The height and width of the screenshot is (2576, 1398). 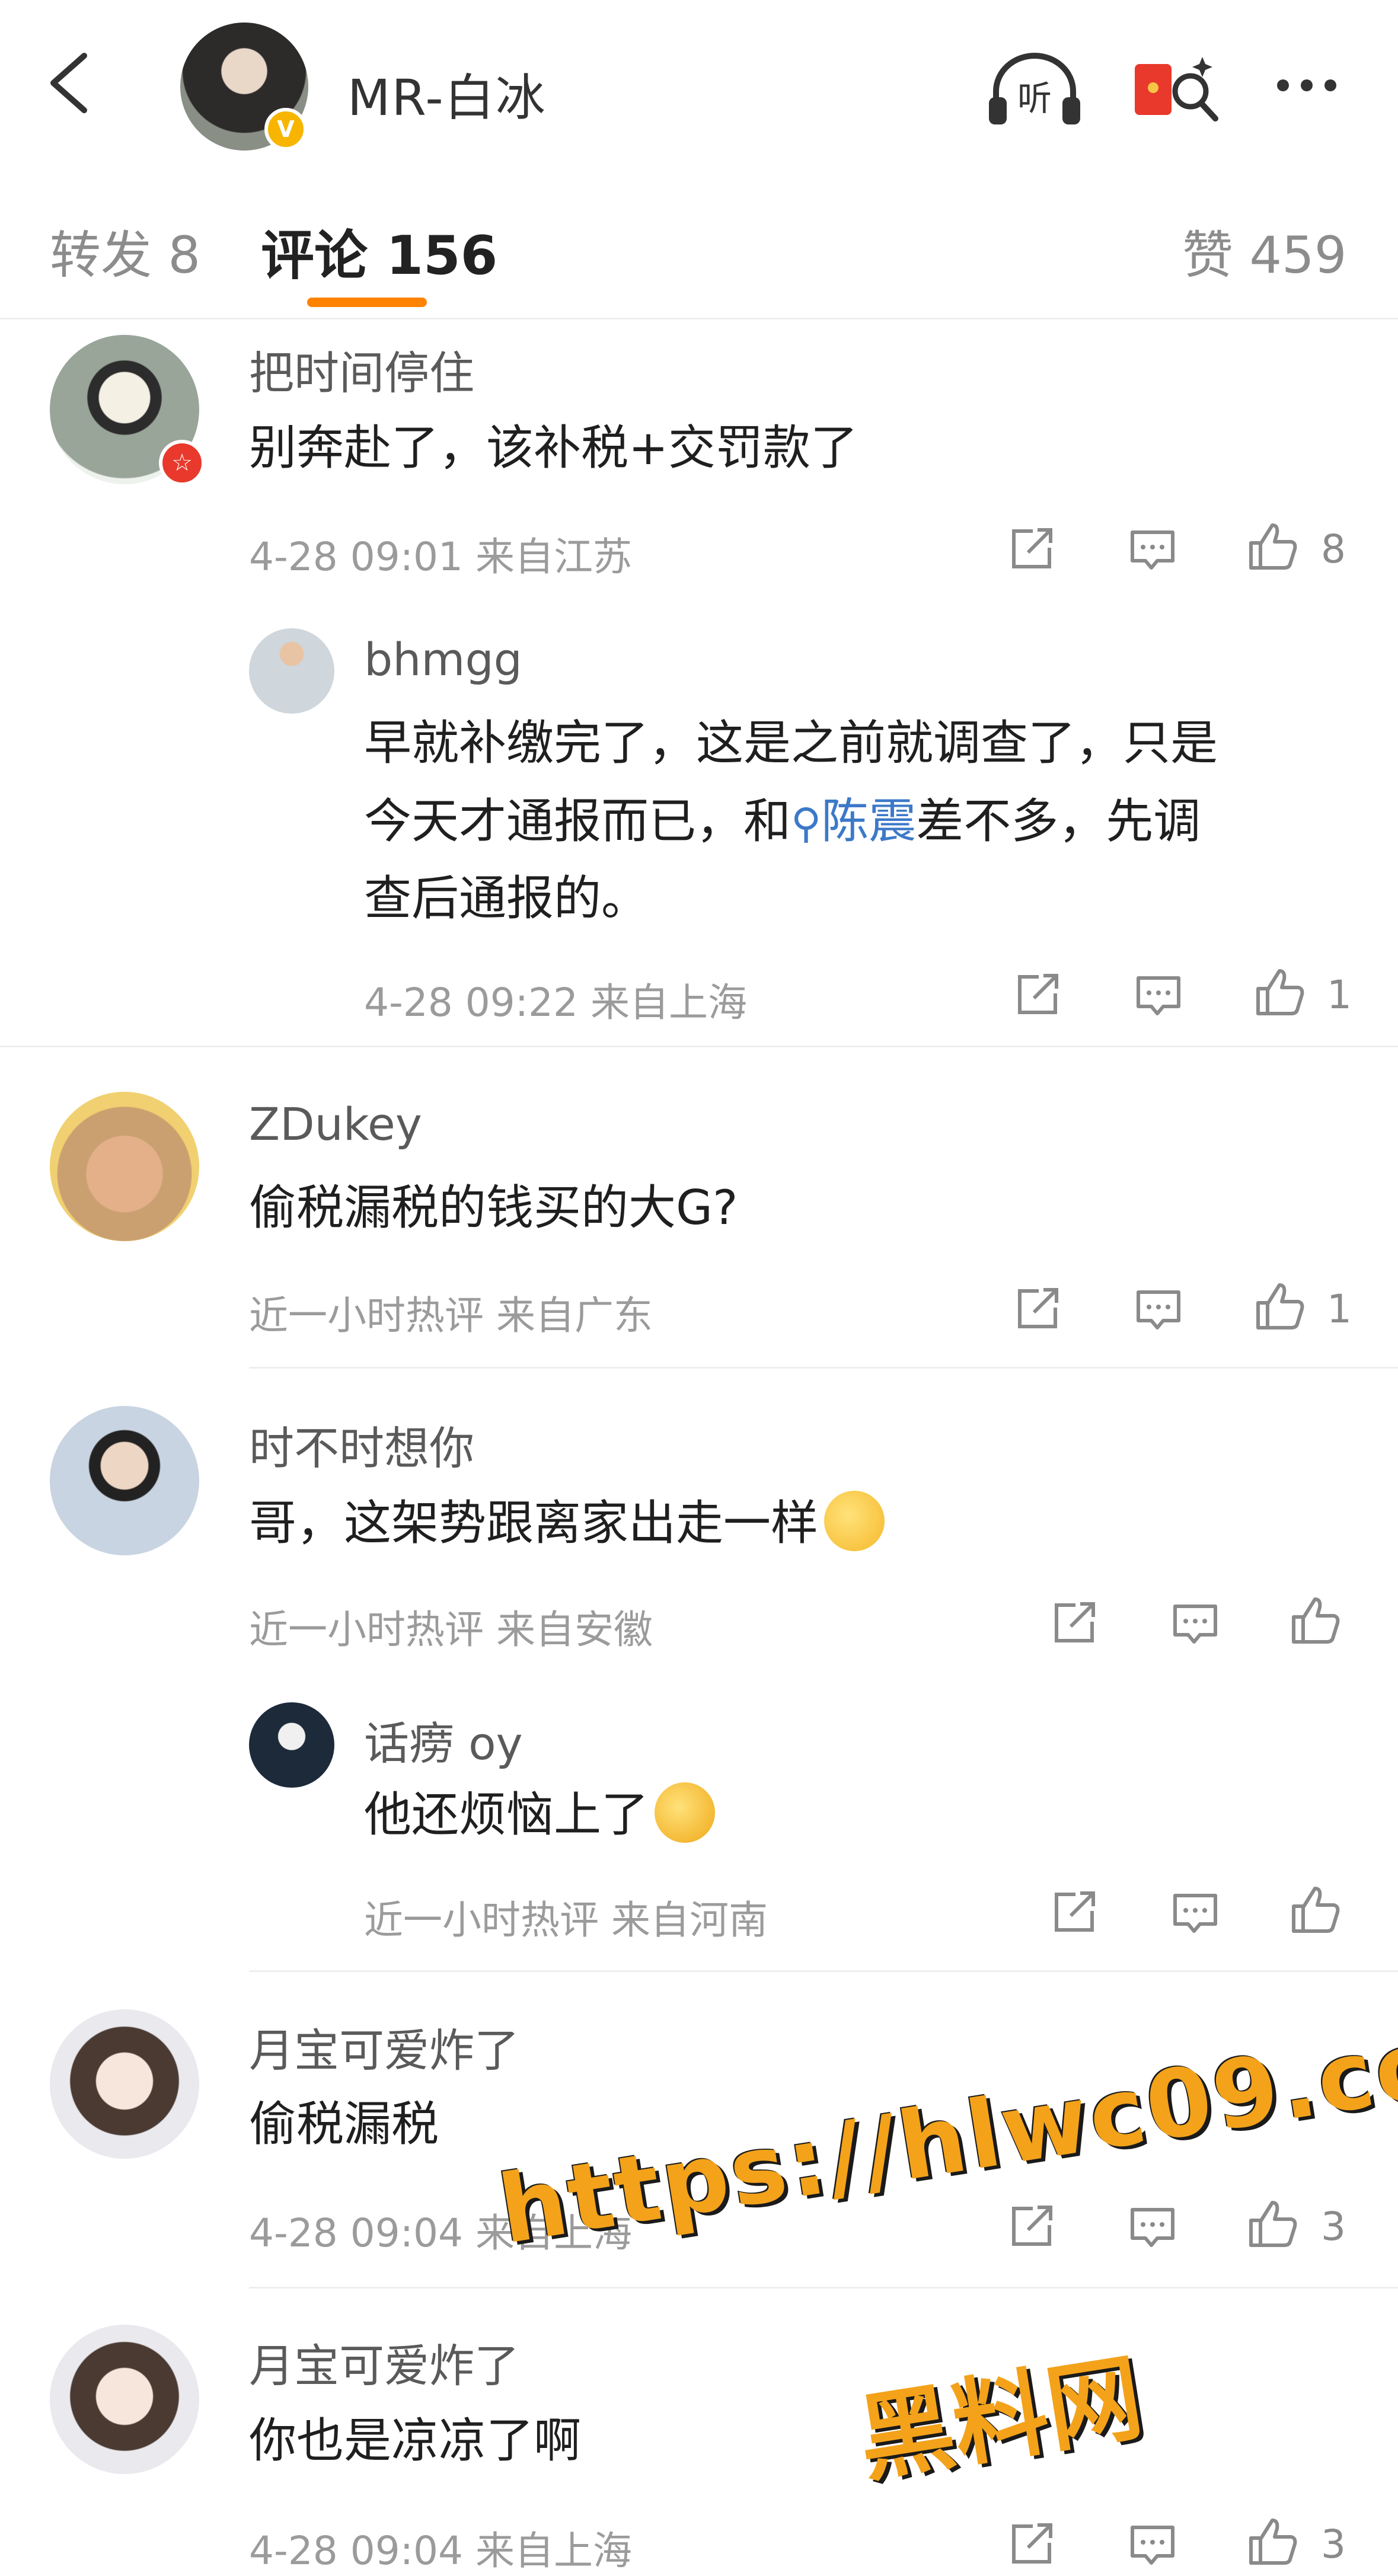 What do you see at coordinates (566, 1920) in the screenshot?
I see `reply-meta: 近一小时热评 来自河南` at bounding box center [566, 1920].